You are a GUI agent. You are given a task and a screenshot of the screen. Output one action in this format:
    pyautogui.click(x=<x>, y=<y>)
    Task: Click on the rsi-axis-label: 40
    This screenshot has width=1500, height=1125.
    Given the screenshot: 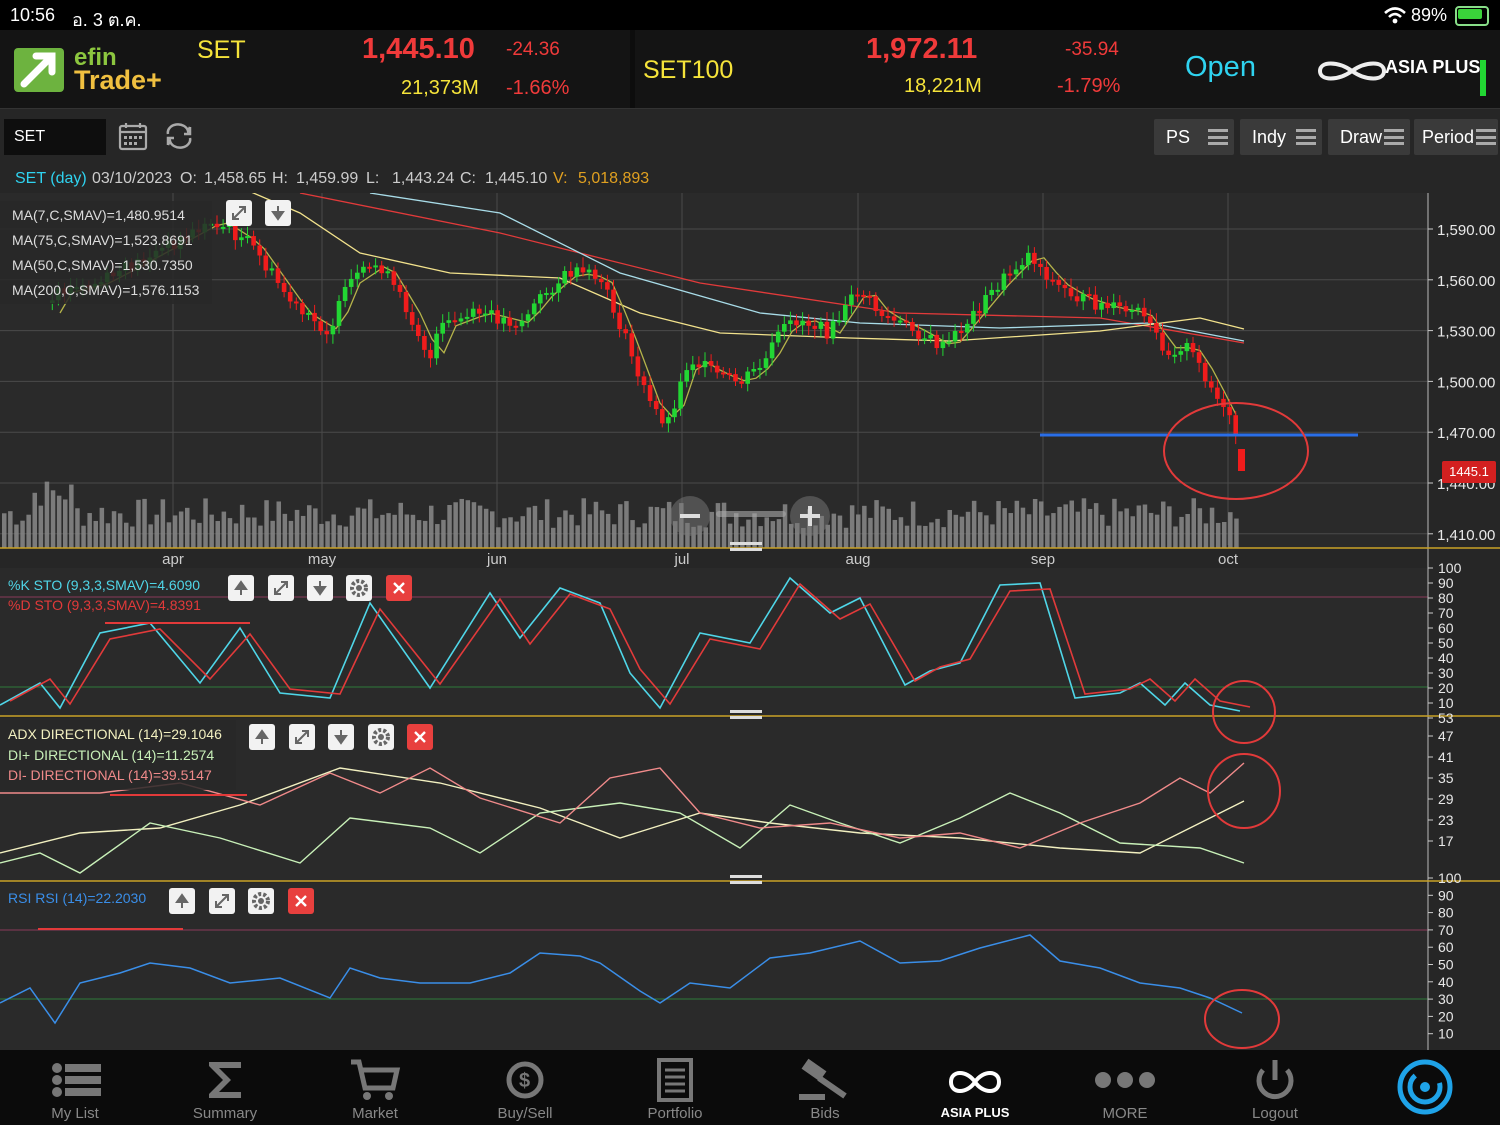 What is the action you would take?
    pyautogui.click(x=1446, y=982)
    